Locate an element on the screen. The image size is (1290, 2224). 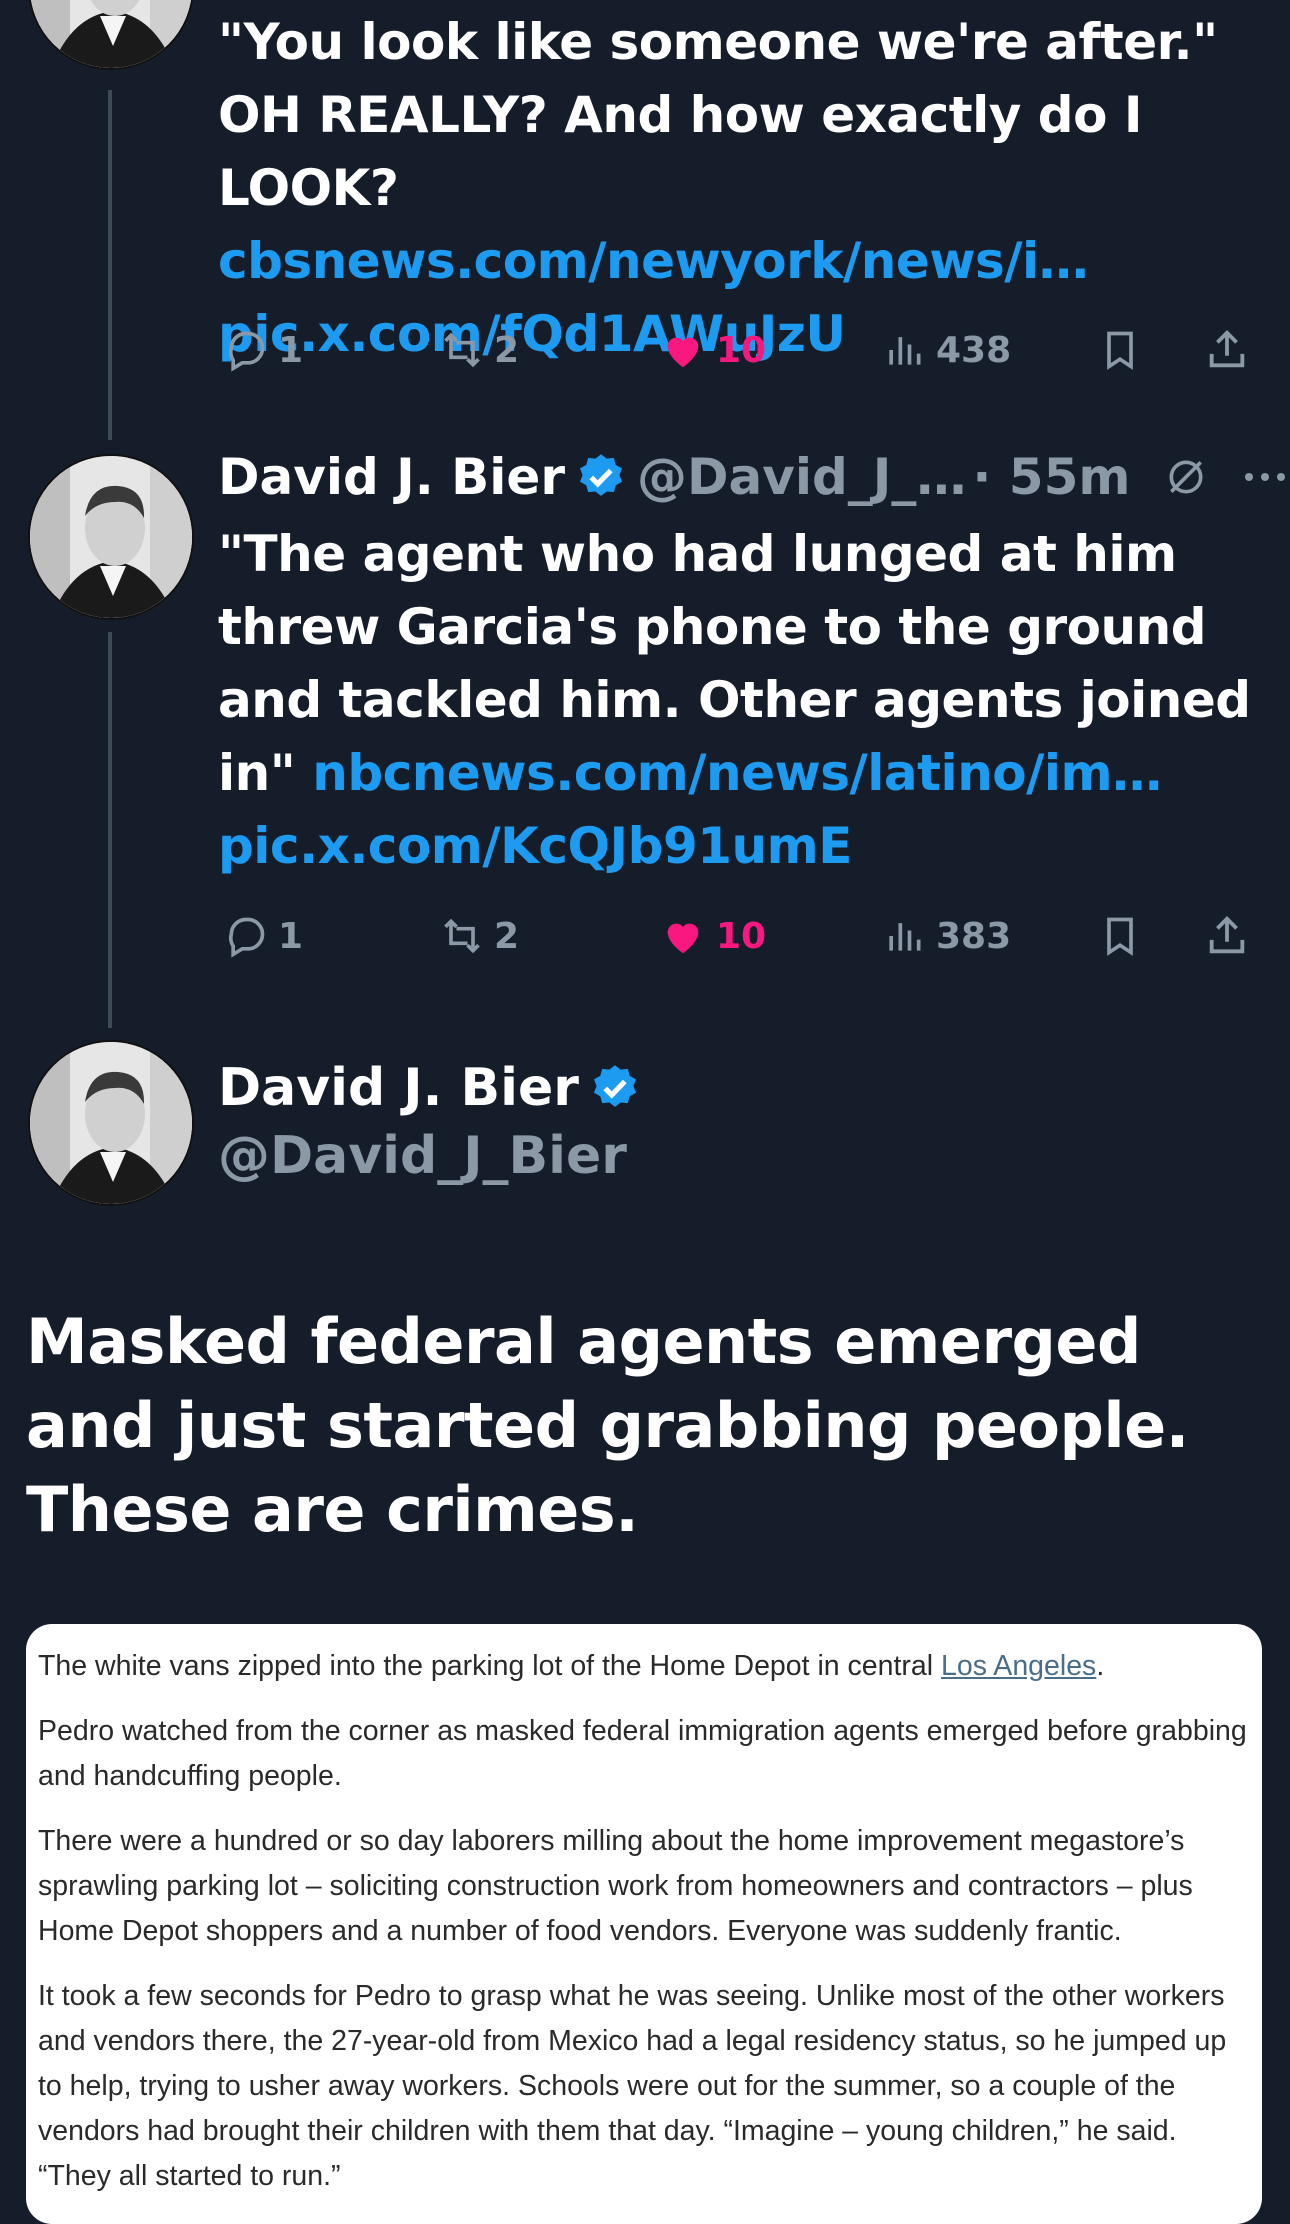
author-handle: @David_J_Bier is located at coordinates (422, 1156).